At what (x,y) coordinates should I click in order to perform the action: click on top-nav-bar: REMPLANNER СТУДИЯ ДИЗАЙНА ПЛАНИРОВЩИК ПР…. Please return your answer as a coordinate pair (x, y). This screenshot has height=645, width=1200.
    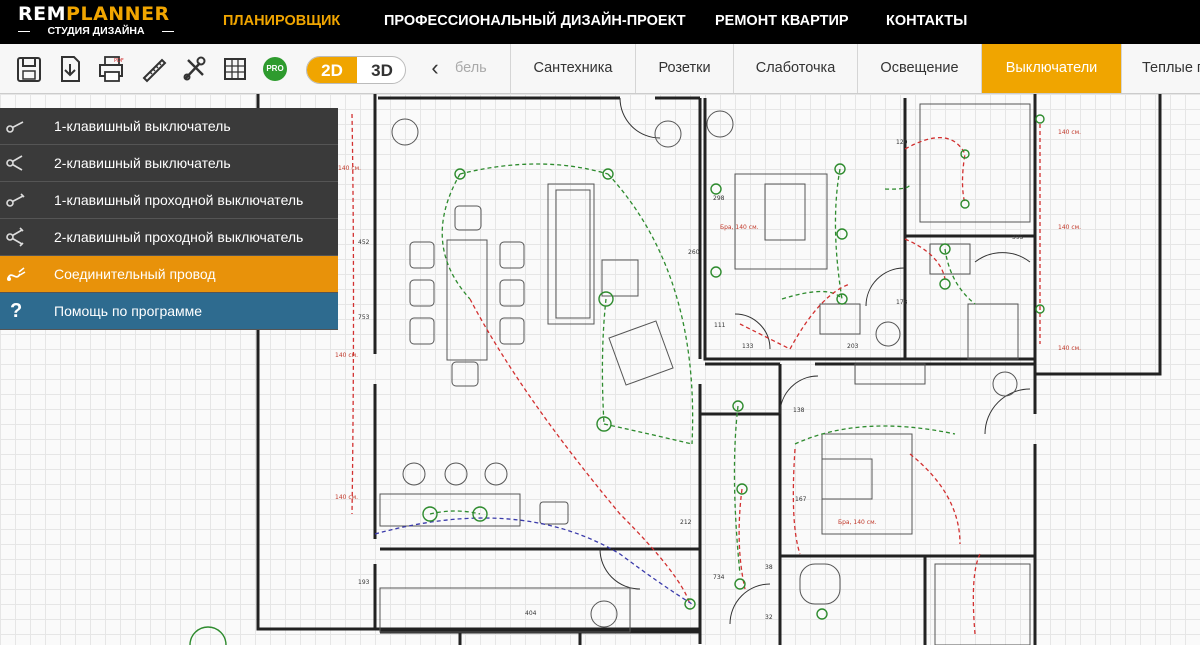
    Looking at the image, I should click on (600, 22).